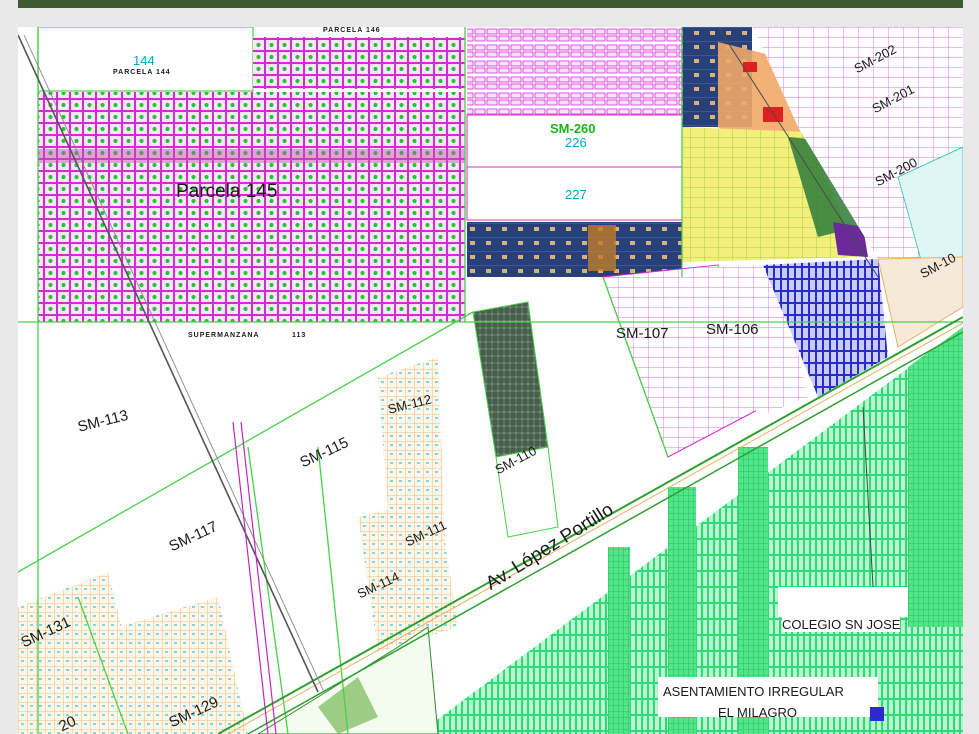 The height and width of the screenshot is (734, 979). What do you see at coordinates (753, 691) in the screenshot?
I see `asentamiento-label-line1: ASENTAMIENTO IRREGULAR` at bounding box center [753, 691].